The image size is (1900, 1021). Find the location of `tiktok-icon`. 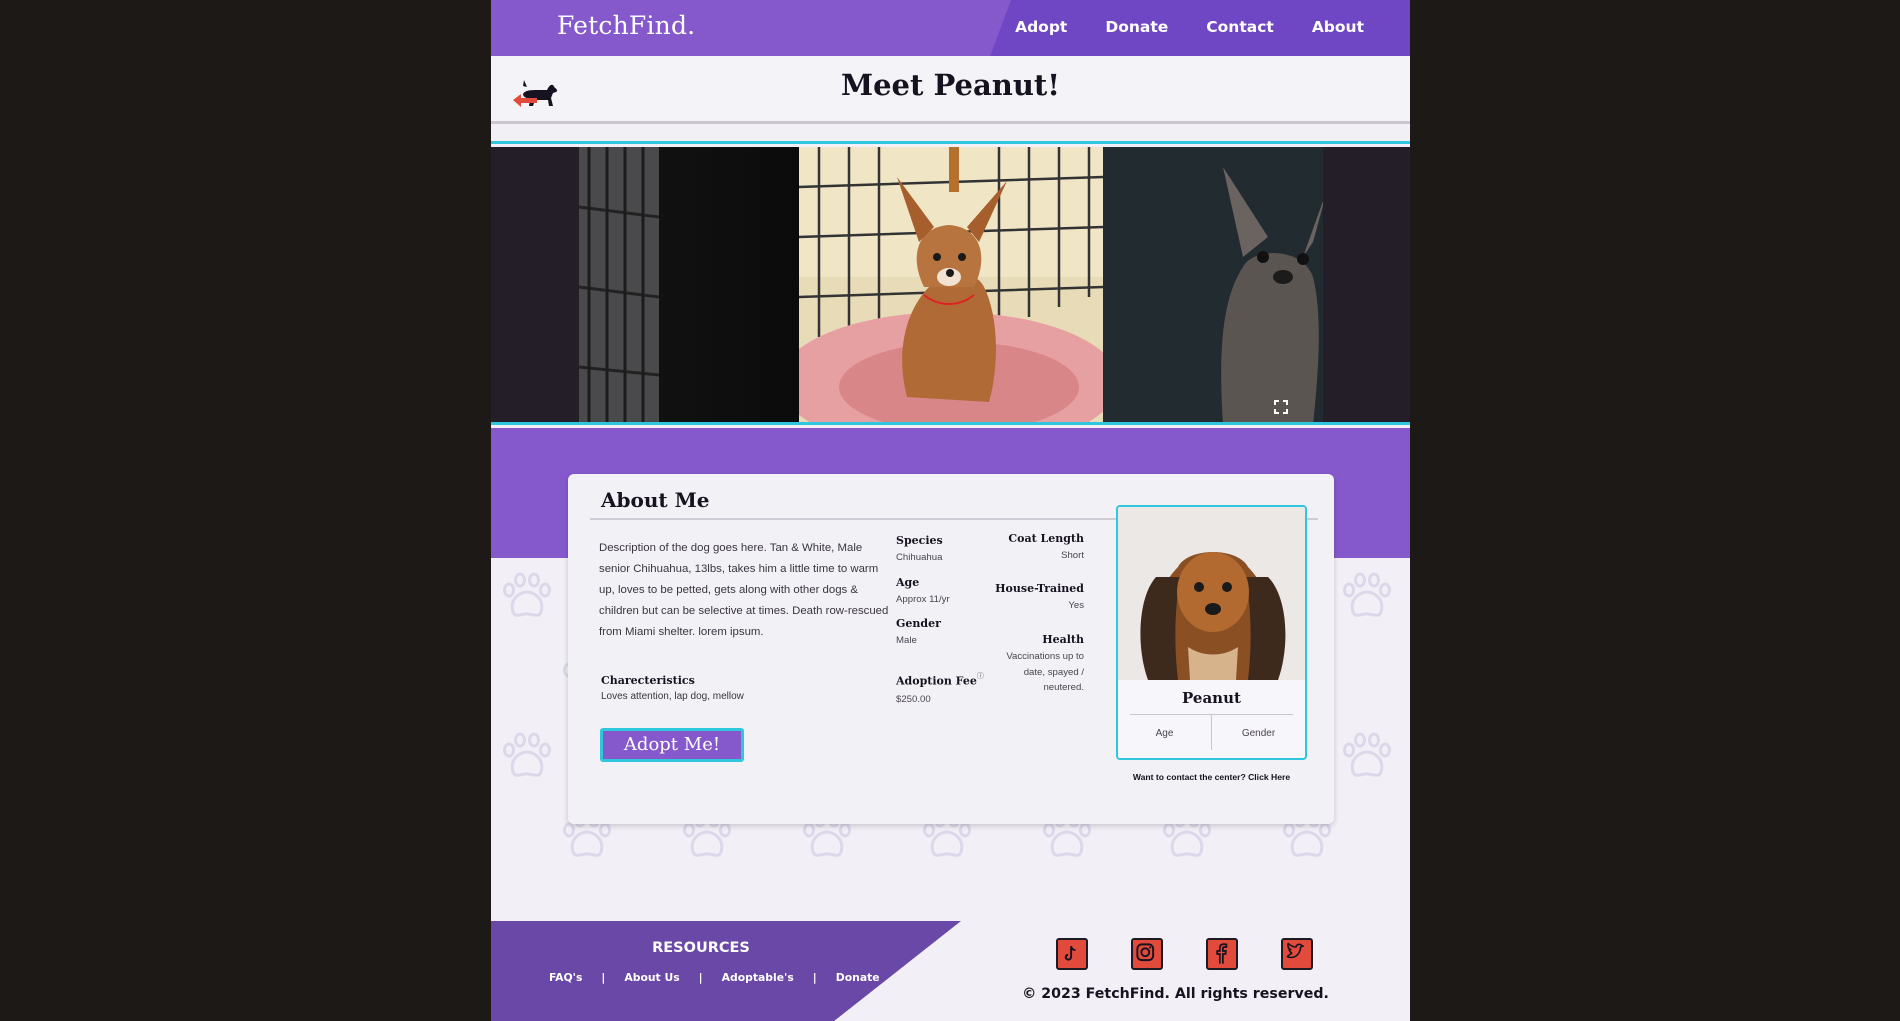

tiktok-icon is located at coordinates (1072, 954).